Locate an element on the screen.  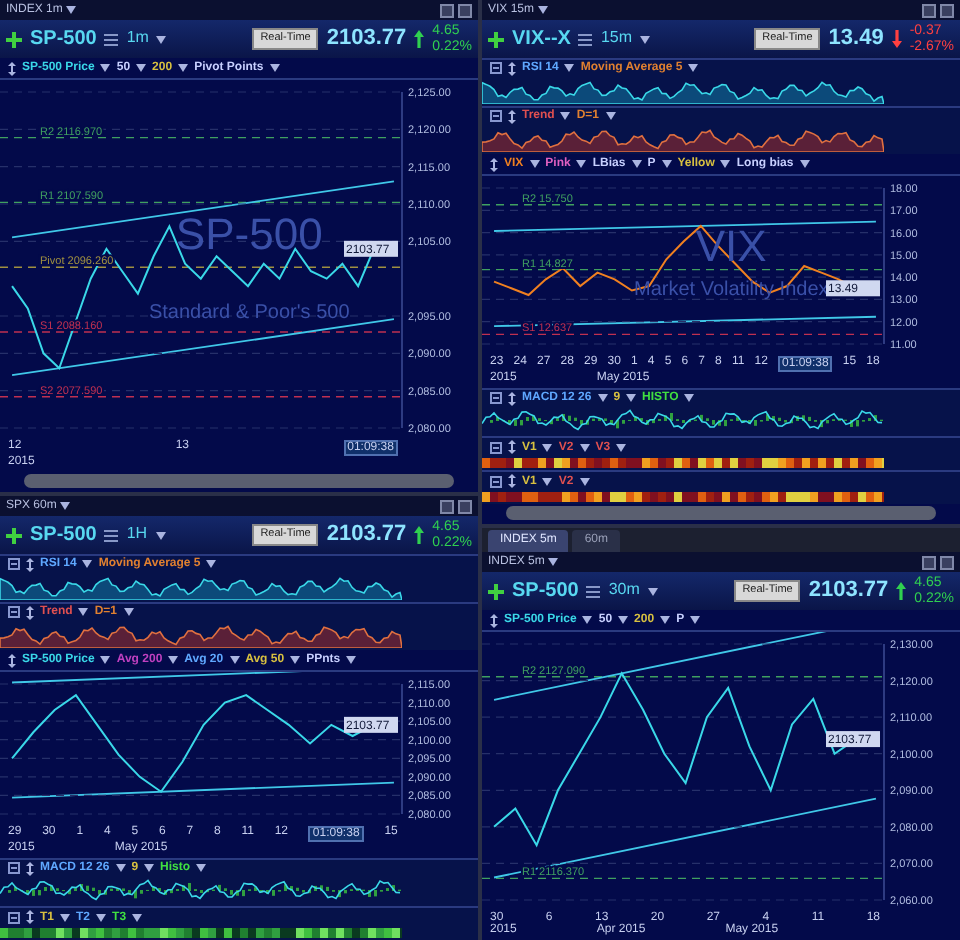
interval-label: 1H is located at coordinates (137, 535).